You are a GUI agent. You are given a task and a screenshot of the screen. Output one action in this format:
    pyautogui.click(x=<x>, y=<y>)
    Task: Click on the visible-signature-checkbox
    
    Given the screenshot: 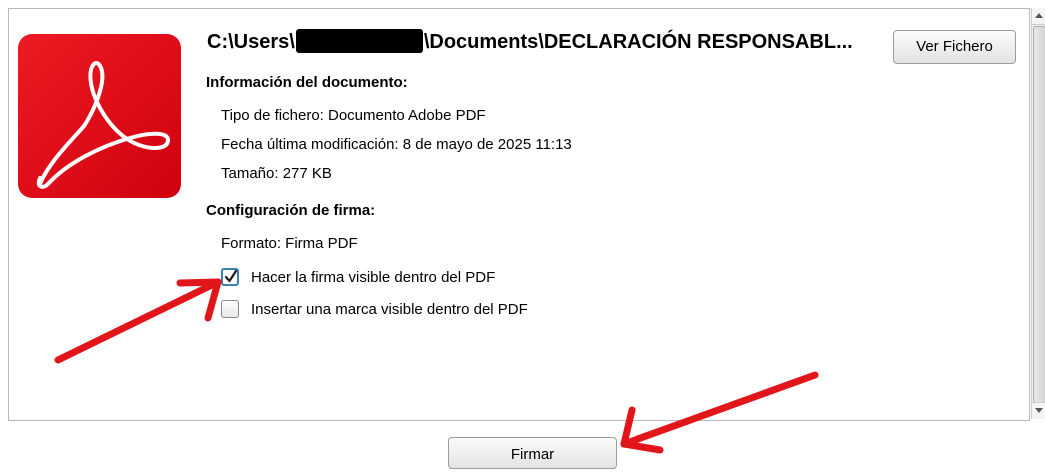 What is the action you would take?
    pyautogui.click(x=230, y=277)
    